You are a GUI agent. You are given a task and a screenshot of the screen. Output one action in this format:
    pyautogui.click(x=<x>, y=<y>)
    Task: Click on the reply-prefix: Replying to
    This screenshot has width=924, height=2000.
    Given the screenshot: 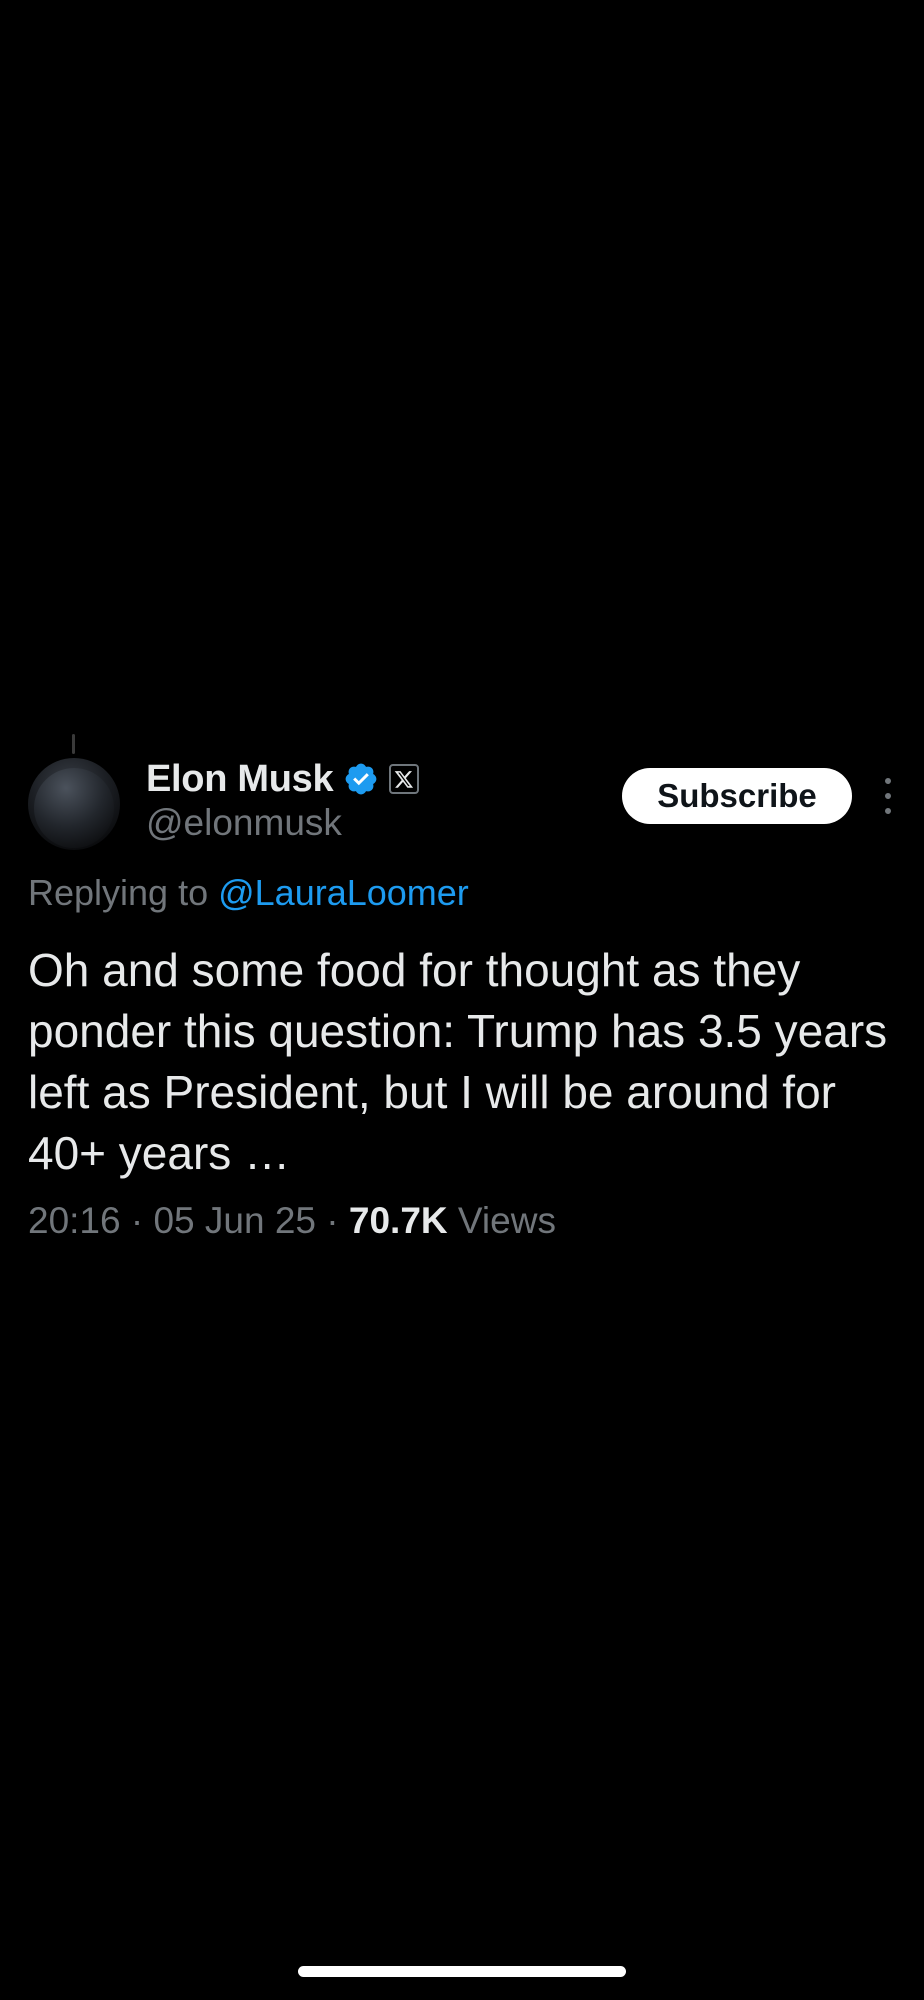 What is the action you would take?
    pyautogui.click(x=123, y=892)
    